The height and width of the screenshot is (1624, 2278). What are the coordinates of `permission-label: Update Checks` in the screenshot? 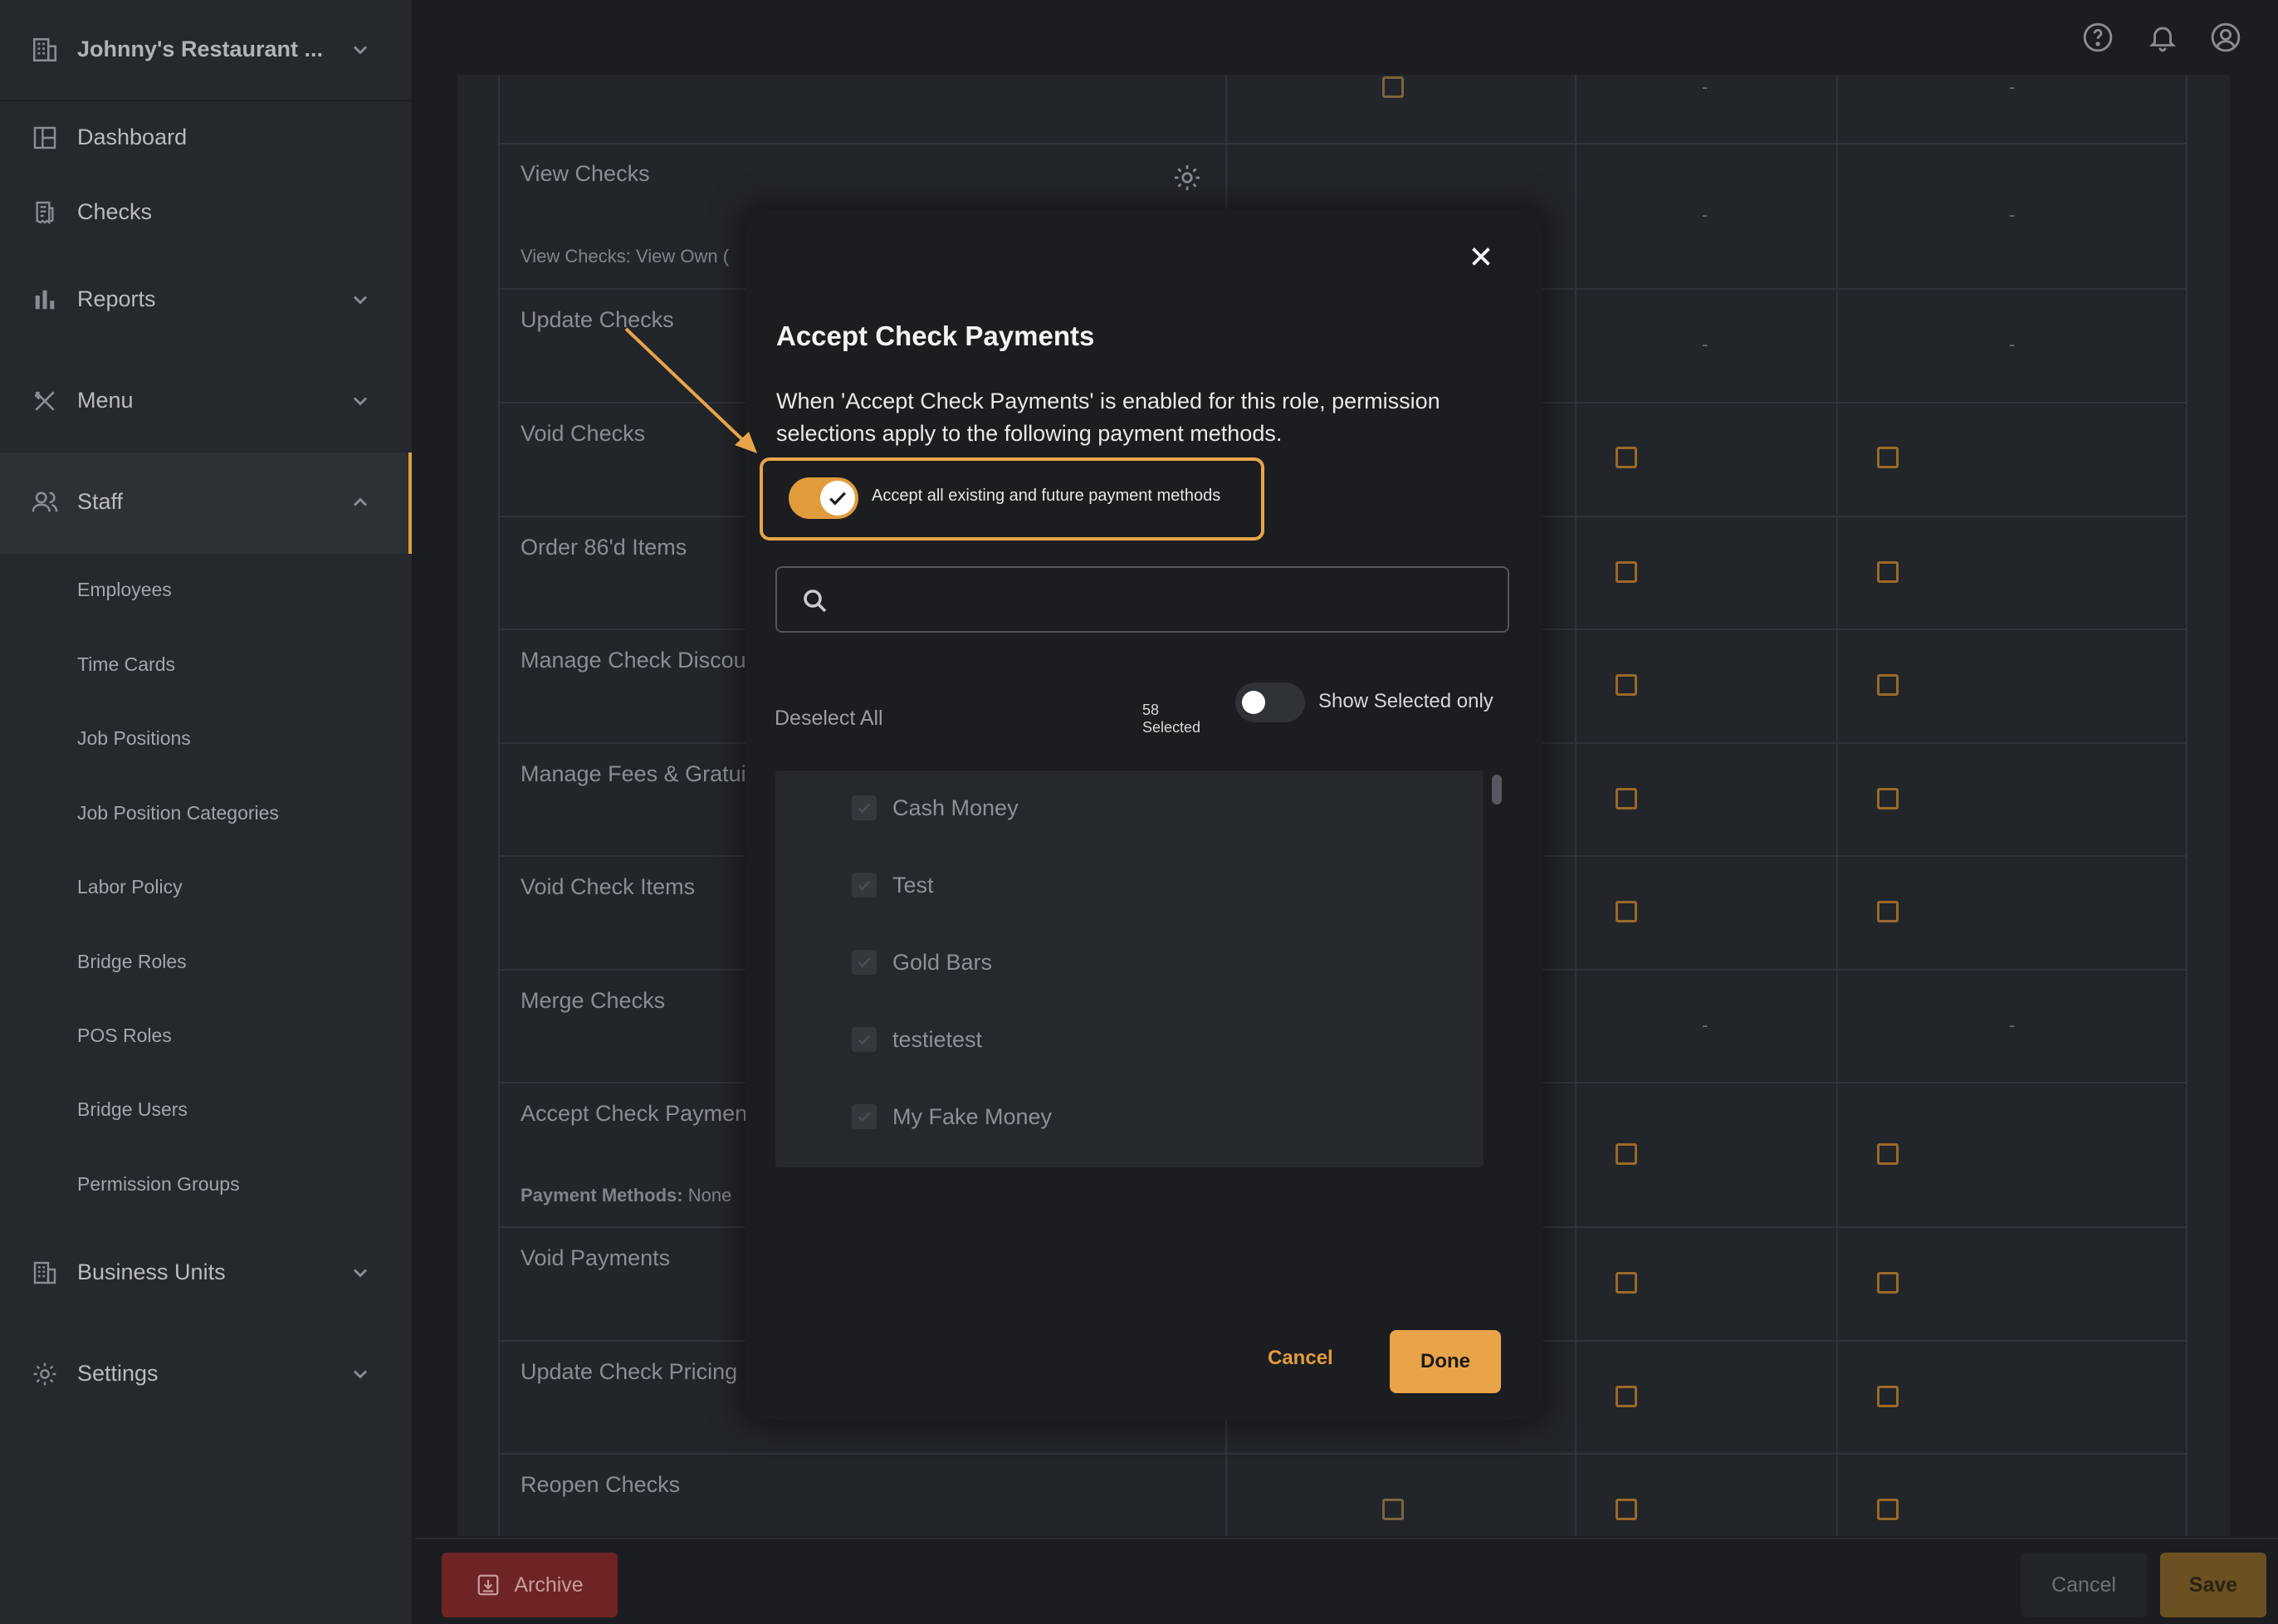 It's located at (598, 319).